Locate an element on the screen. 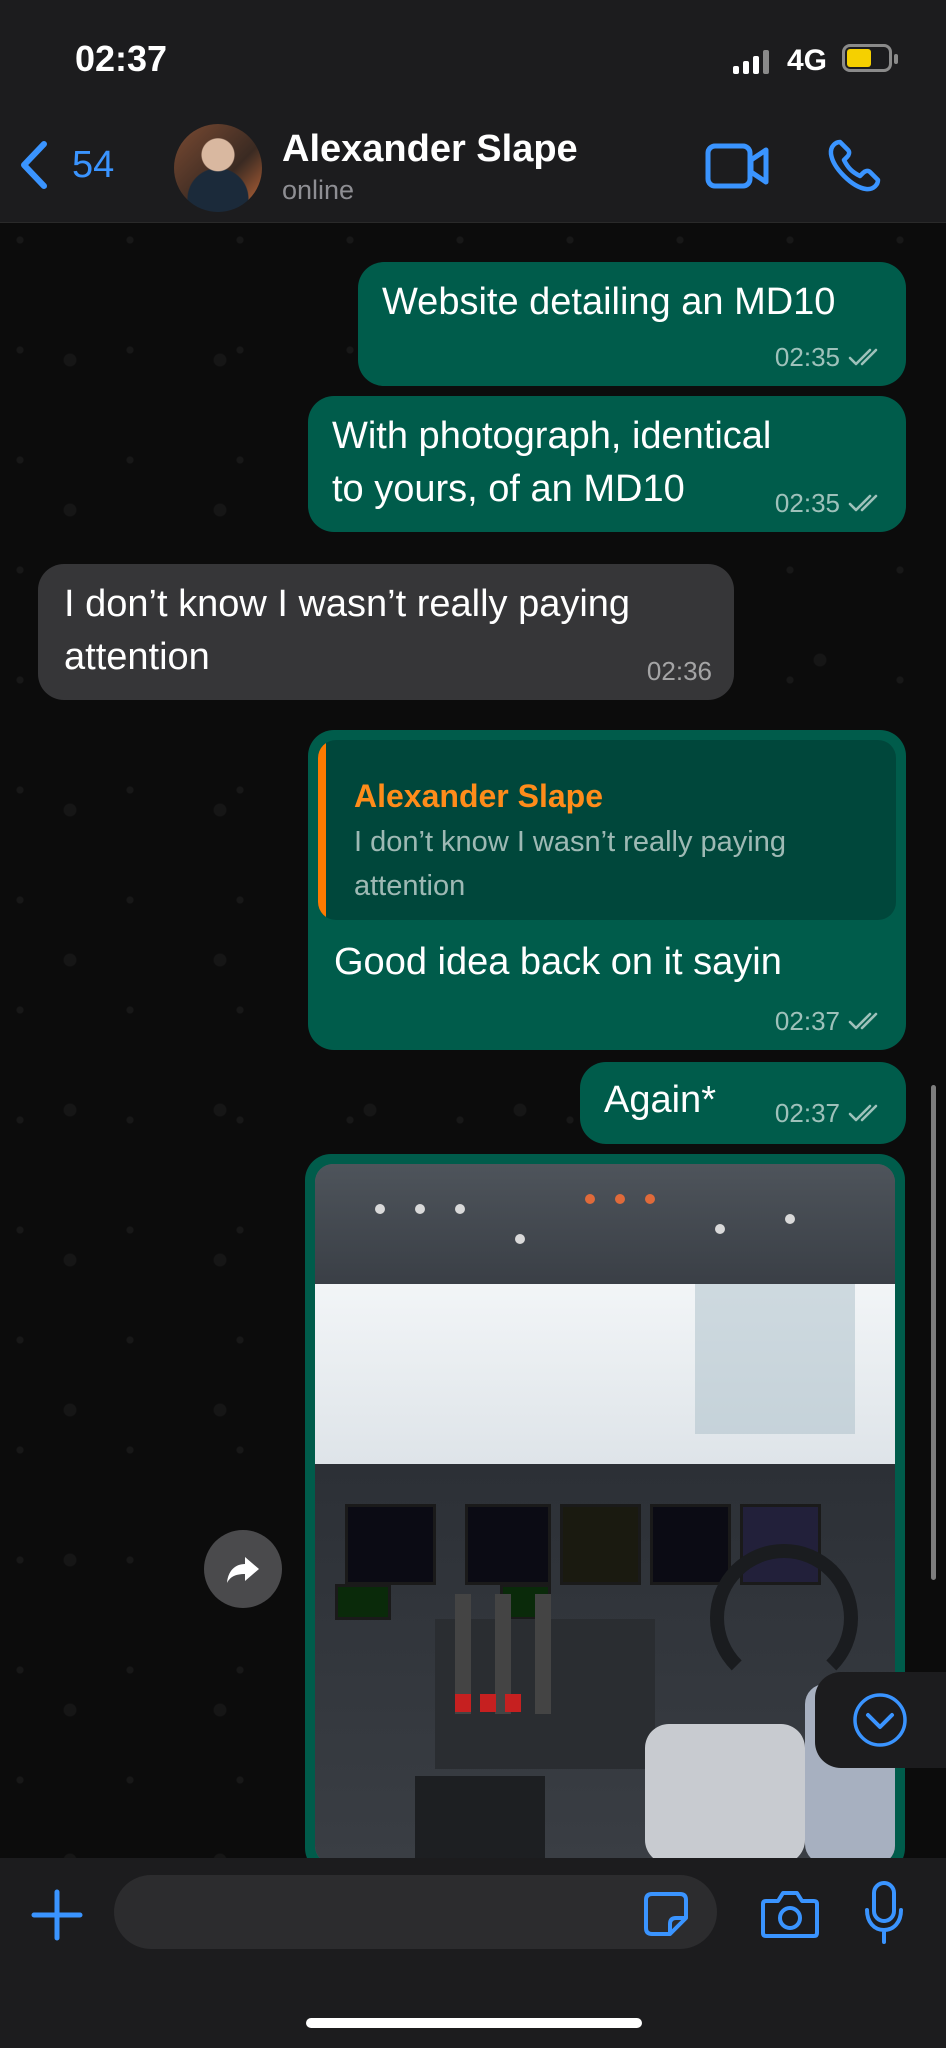 The height and width of the screenshot is (2048, 946). message-text: Good idea back on it sayin is located at coordinates (558, 962).